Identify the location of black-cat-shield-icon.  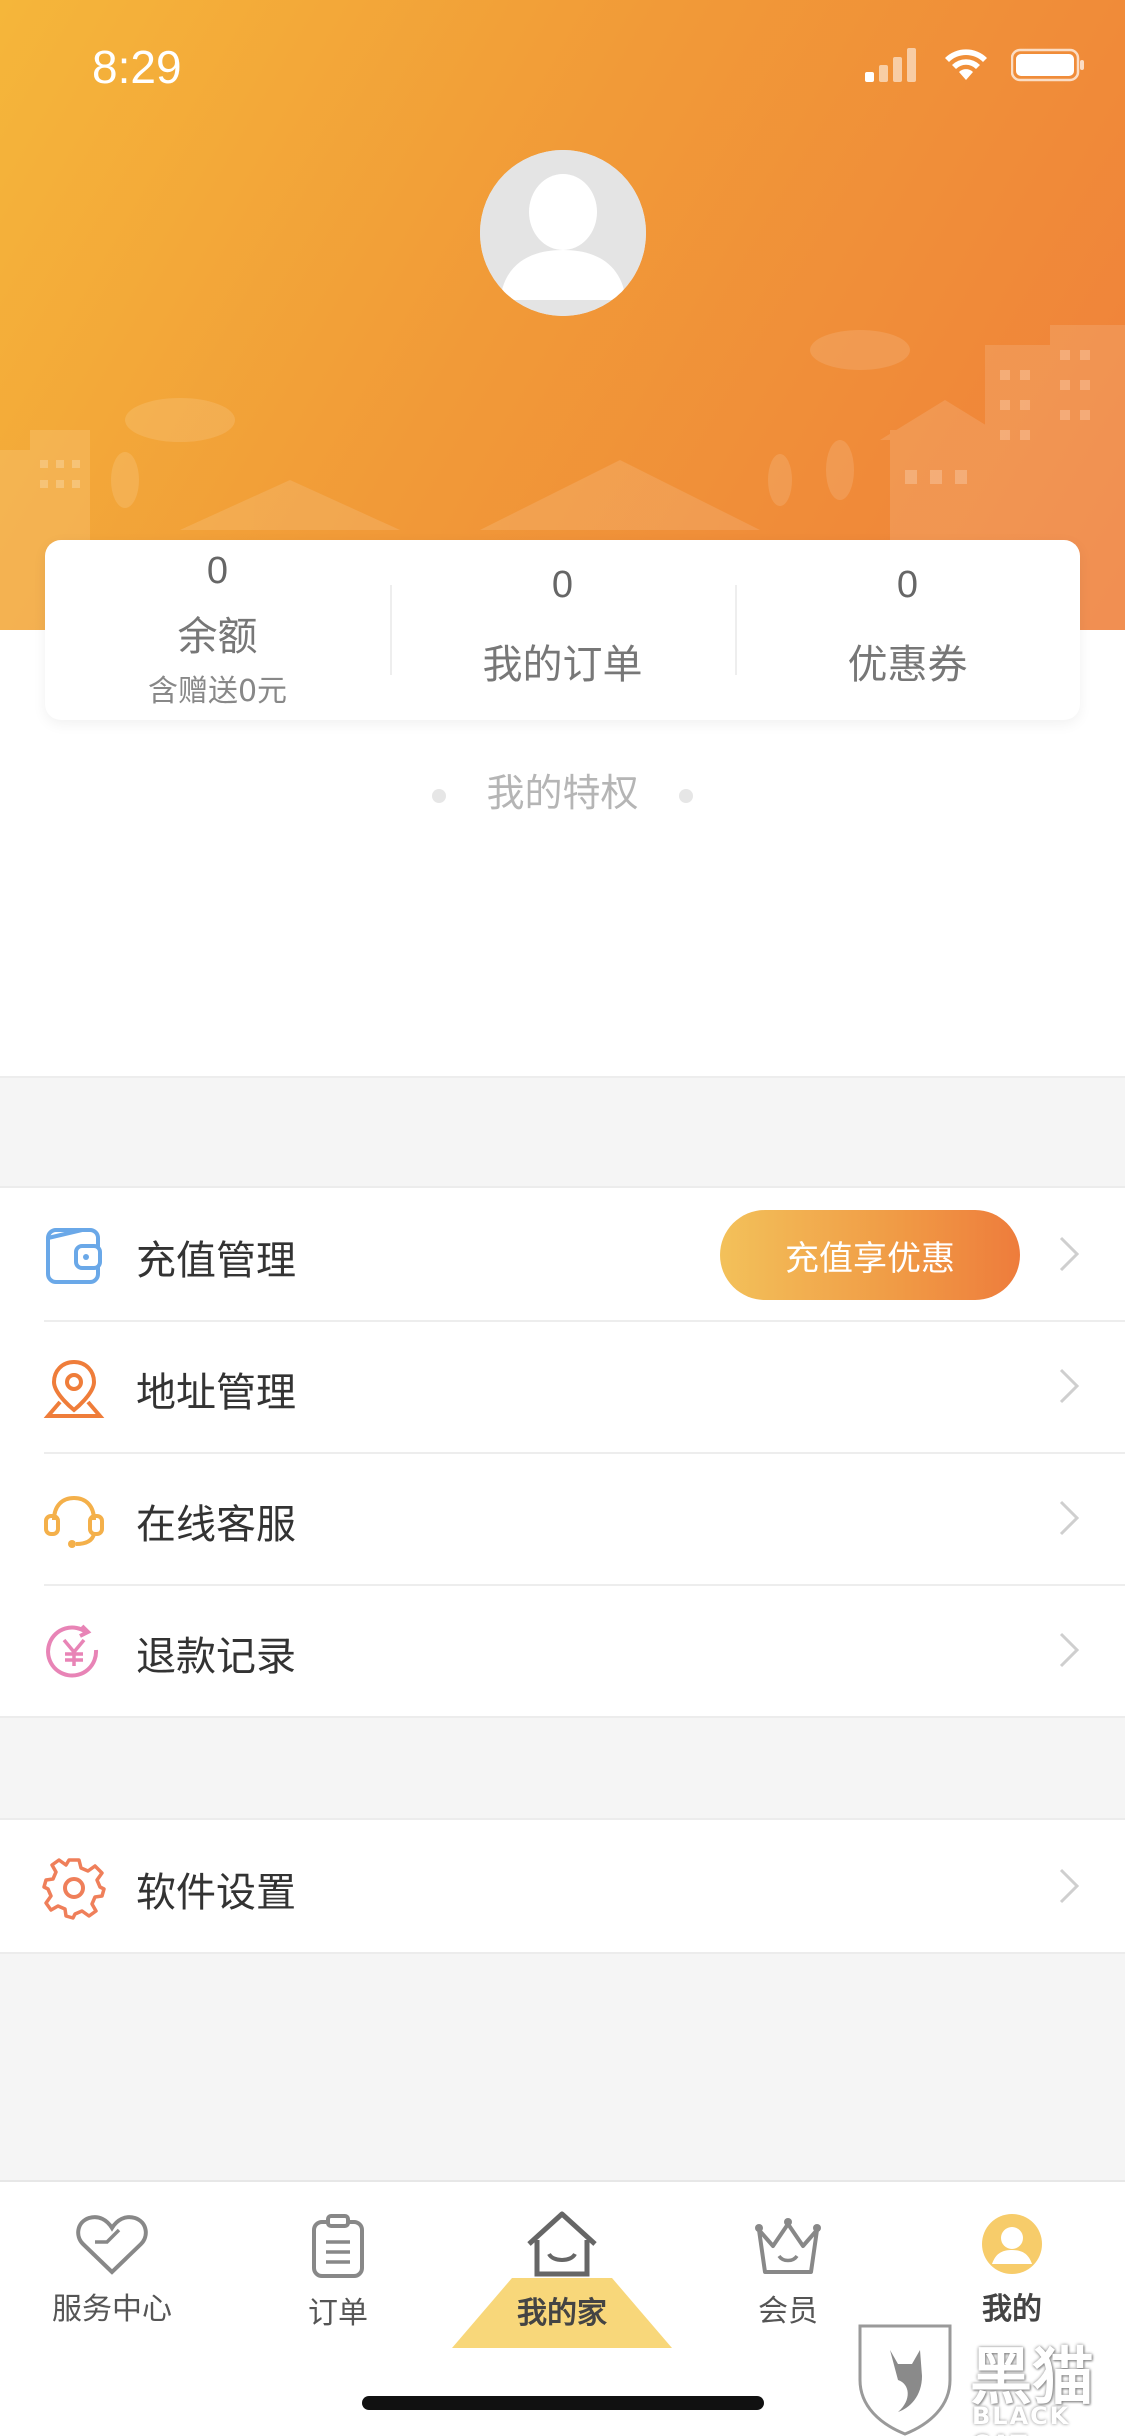
(905, 2380).